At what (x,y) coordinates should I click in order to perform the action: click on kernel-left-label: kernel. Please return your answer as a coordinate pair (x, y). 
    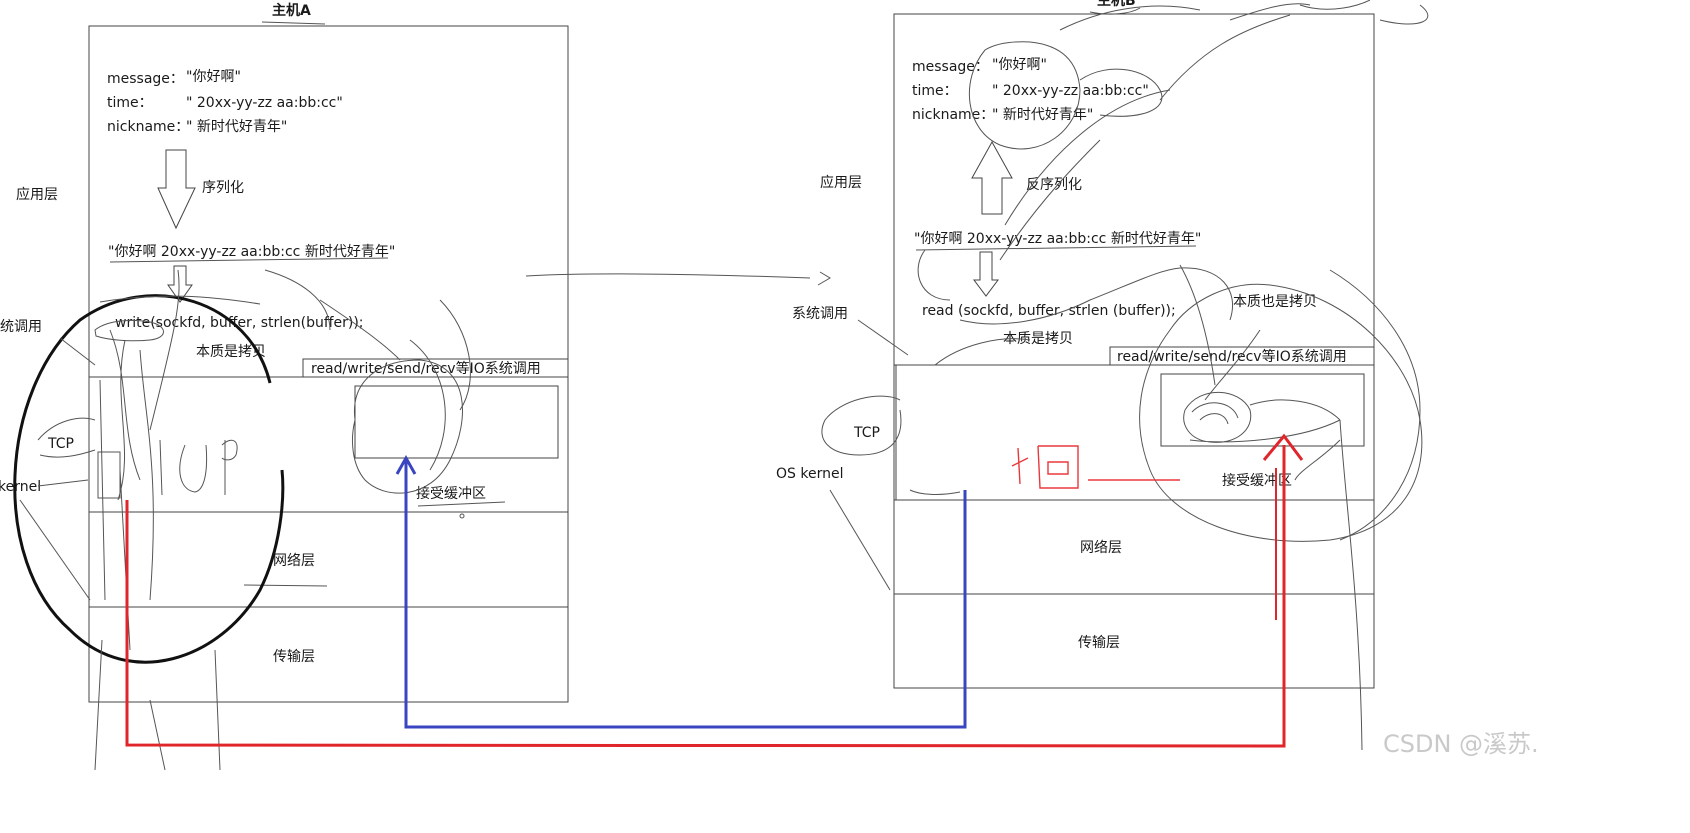
    Looking at the image, I should click on (20, 487).